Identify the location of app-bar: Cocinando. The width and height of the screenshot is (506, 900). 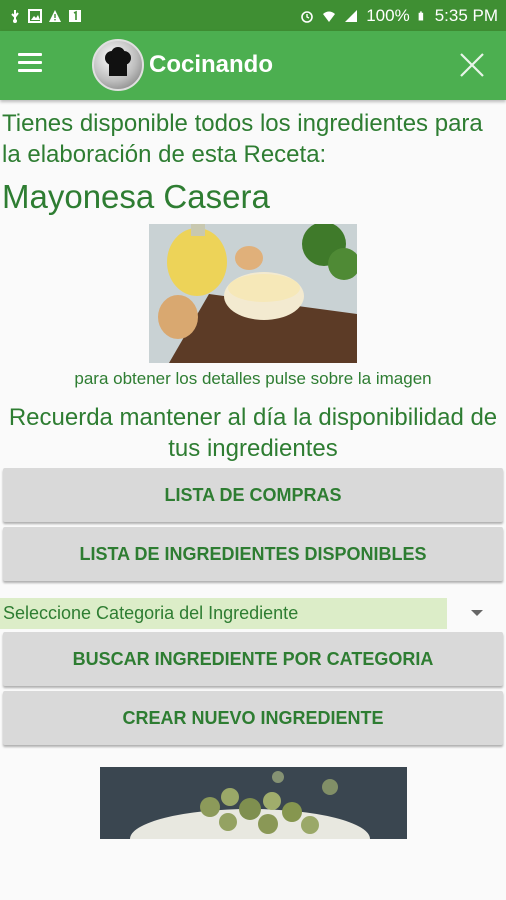
(253, 65).